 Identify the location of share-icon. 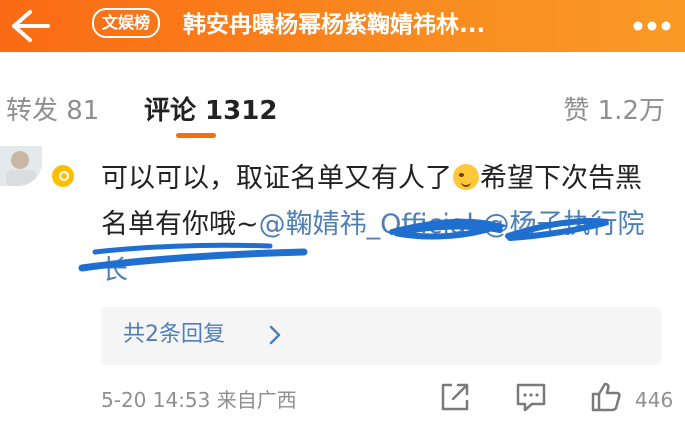
(455, 397).